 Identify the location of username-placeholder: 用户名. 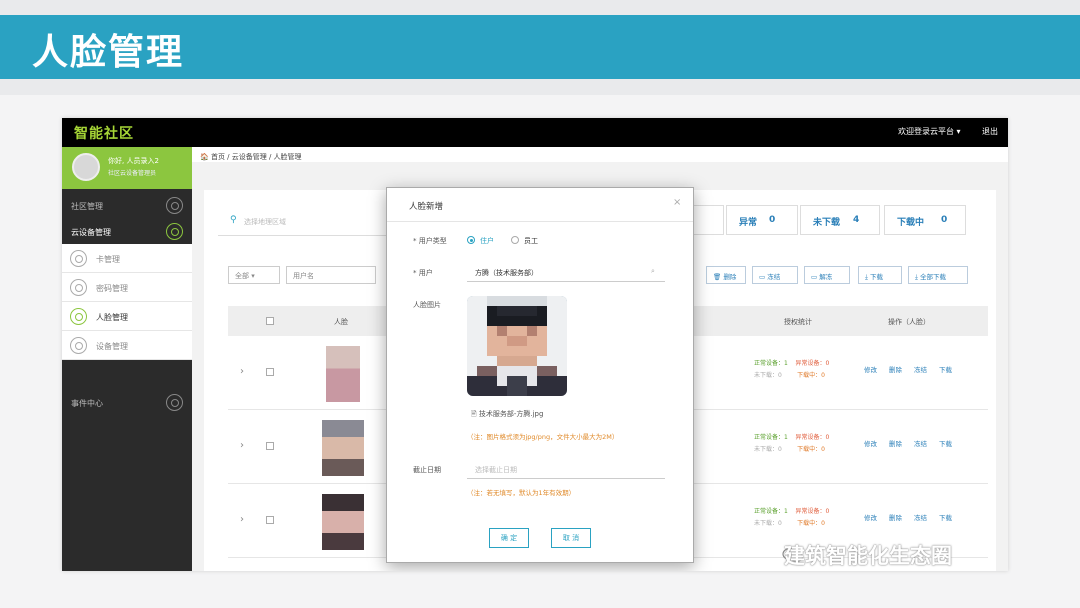
(303, 276).